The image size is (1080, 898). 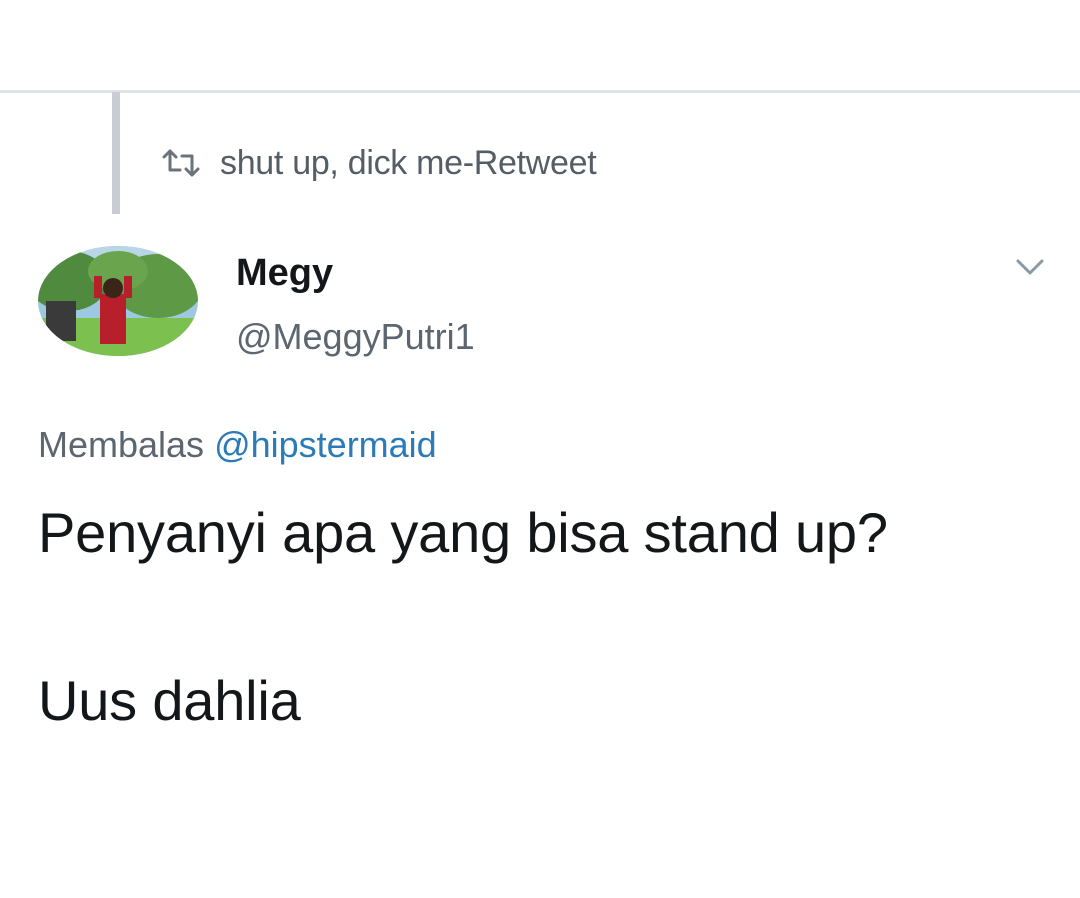 What do you see at coordinates (1030, 267) in the screenshot?
I see `chevron-down-icon` at bounding box center [1030, 267].